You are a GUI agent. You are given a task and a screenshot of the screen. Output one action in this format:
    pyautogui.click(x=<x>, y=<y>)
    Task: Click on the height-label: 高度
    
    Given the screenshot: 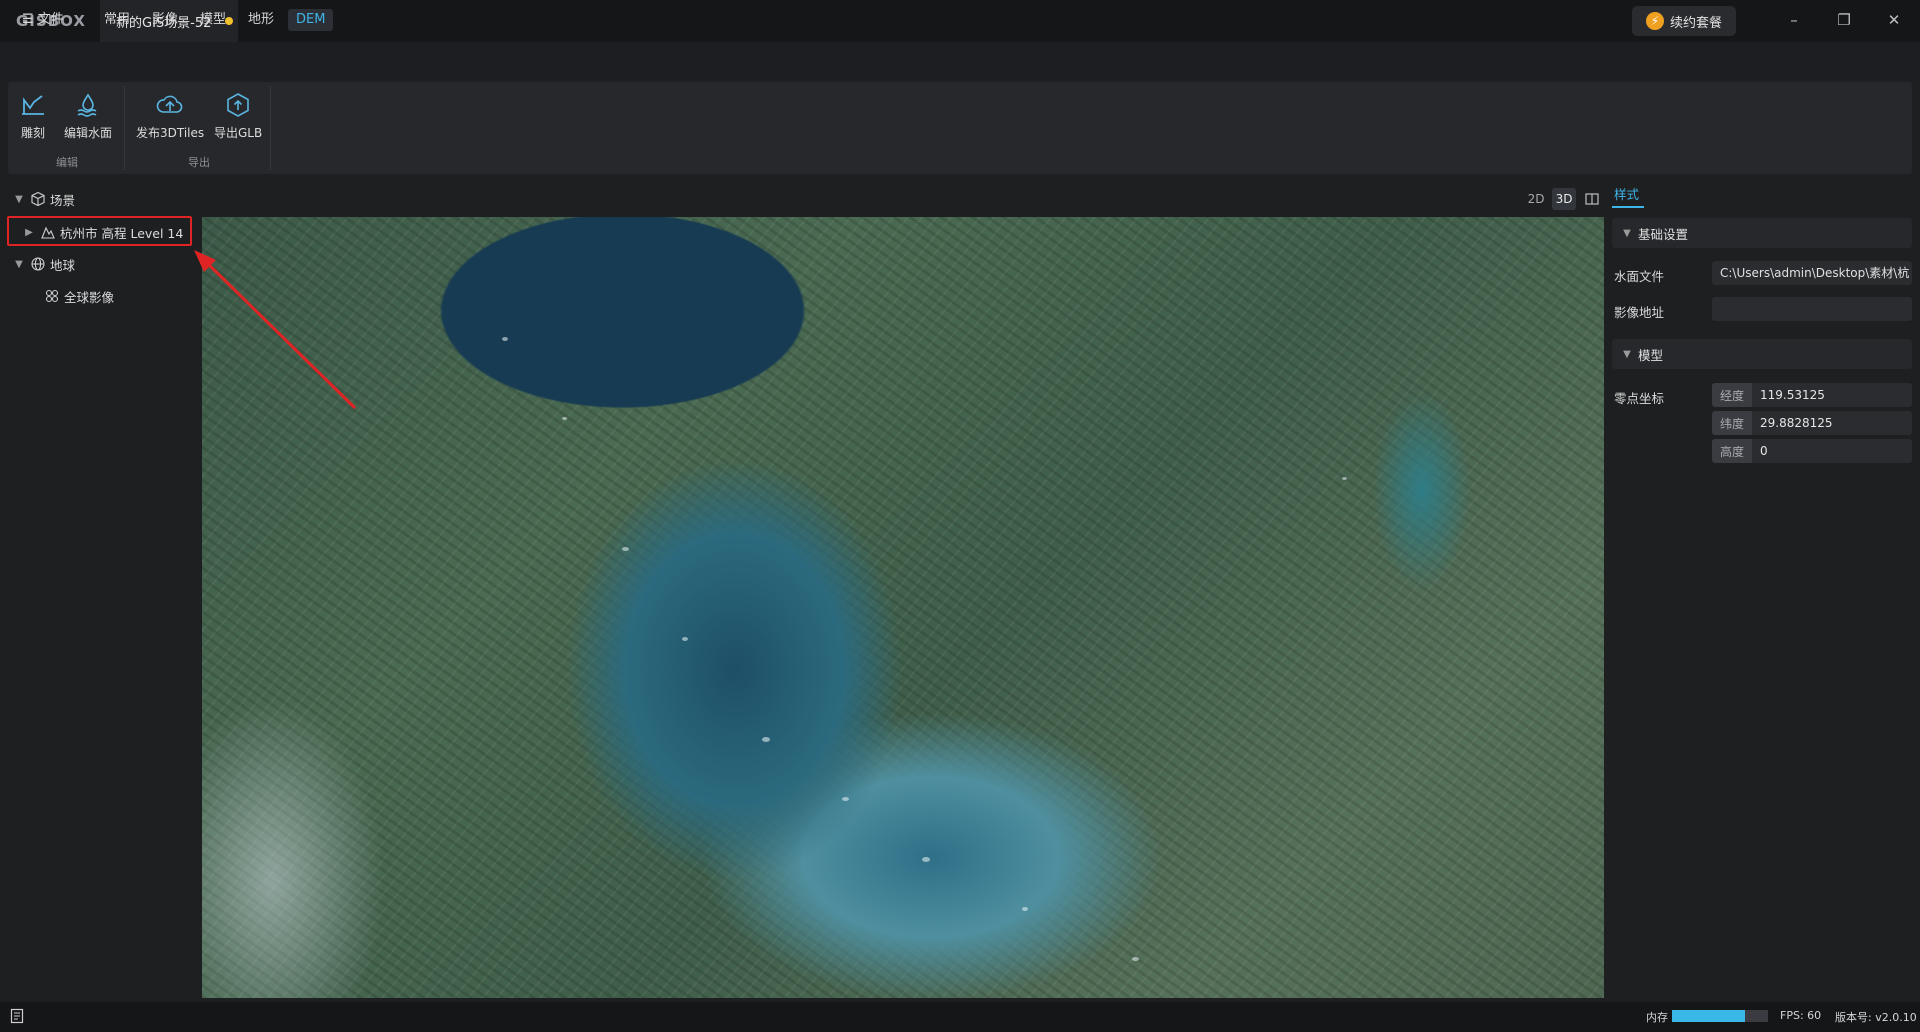 What is the action you would take?
    pyautogui.click(x=1732, y=451)
    